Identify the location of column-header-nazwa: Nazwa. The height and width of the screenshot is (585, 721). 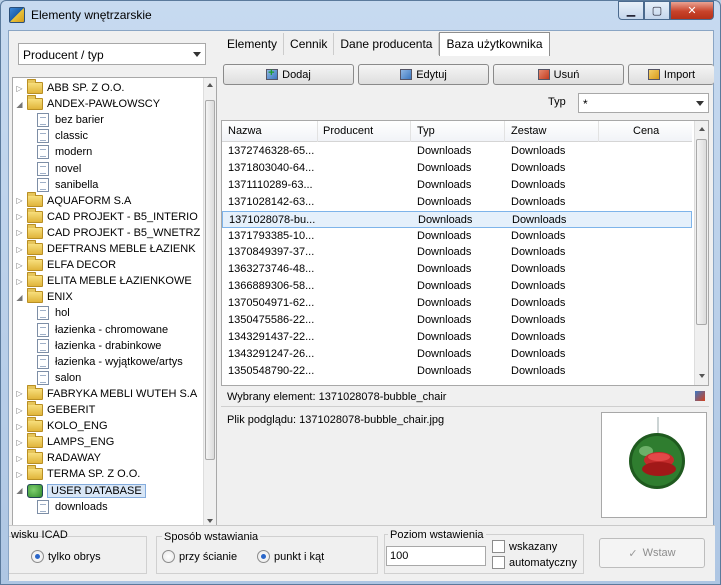
(245, 131).